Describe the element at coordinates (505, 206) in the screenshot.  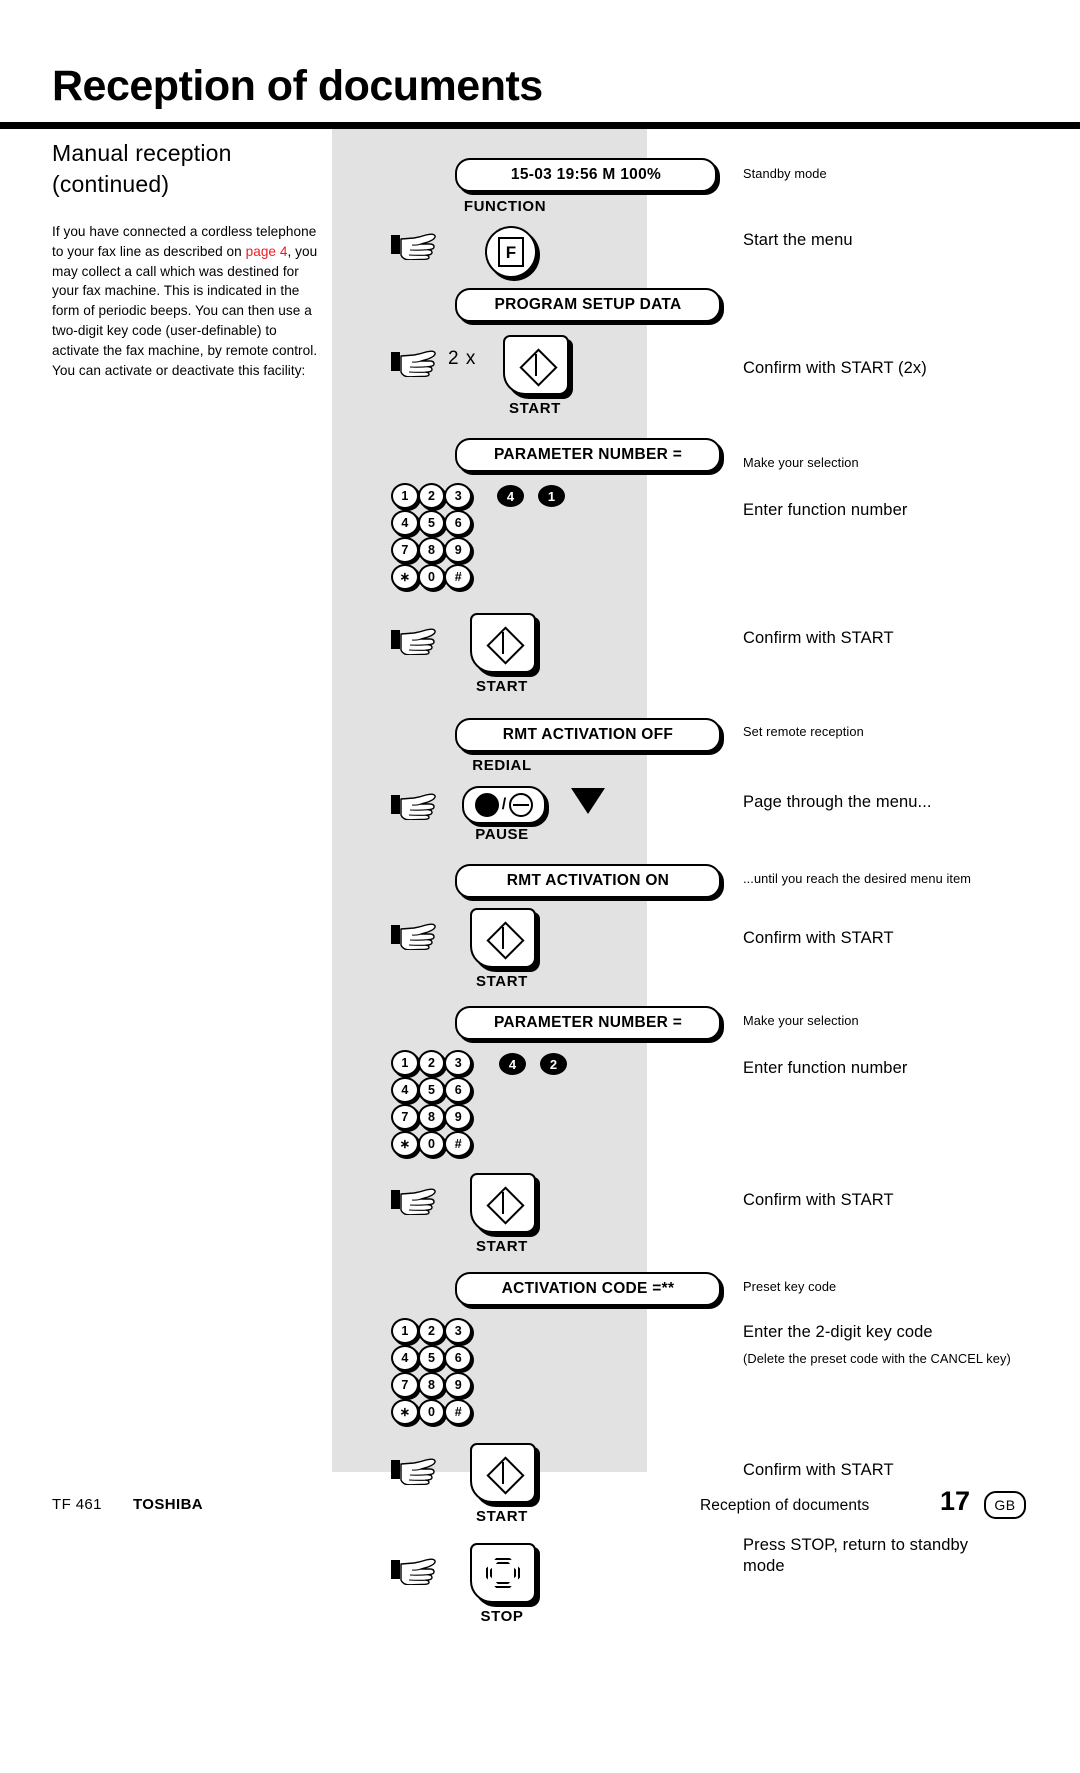
I see `label-function-key: FUNCTION` at that location.